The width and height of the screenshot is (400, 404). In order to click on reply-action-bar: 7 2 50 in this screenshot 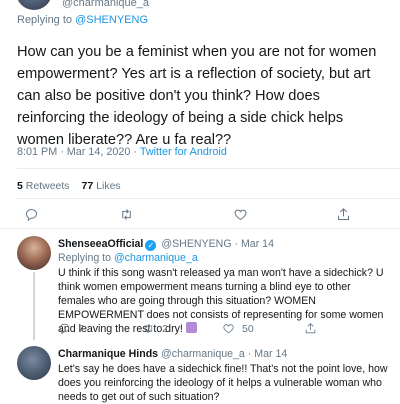, I will do `click(223, 330)`.